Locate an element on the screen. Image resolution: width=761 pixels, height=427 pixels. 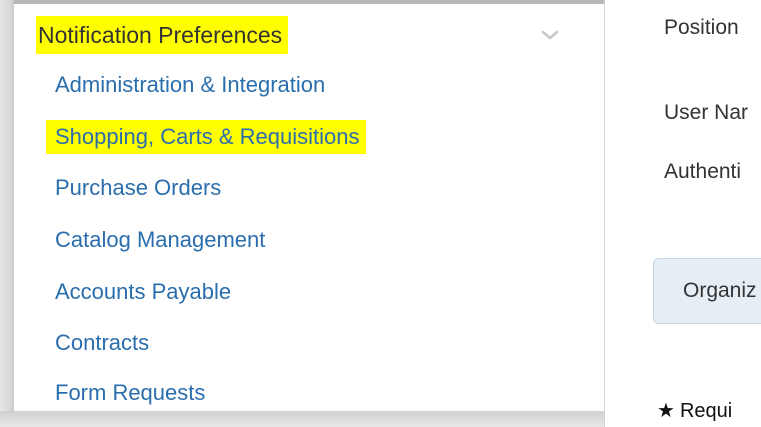
sidebar-item-administration-integration: Administration & Integration is located at coordinates (190, 85).